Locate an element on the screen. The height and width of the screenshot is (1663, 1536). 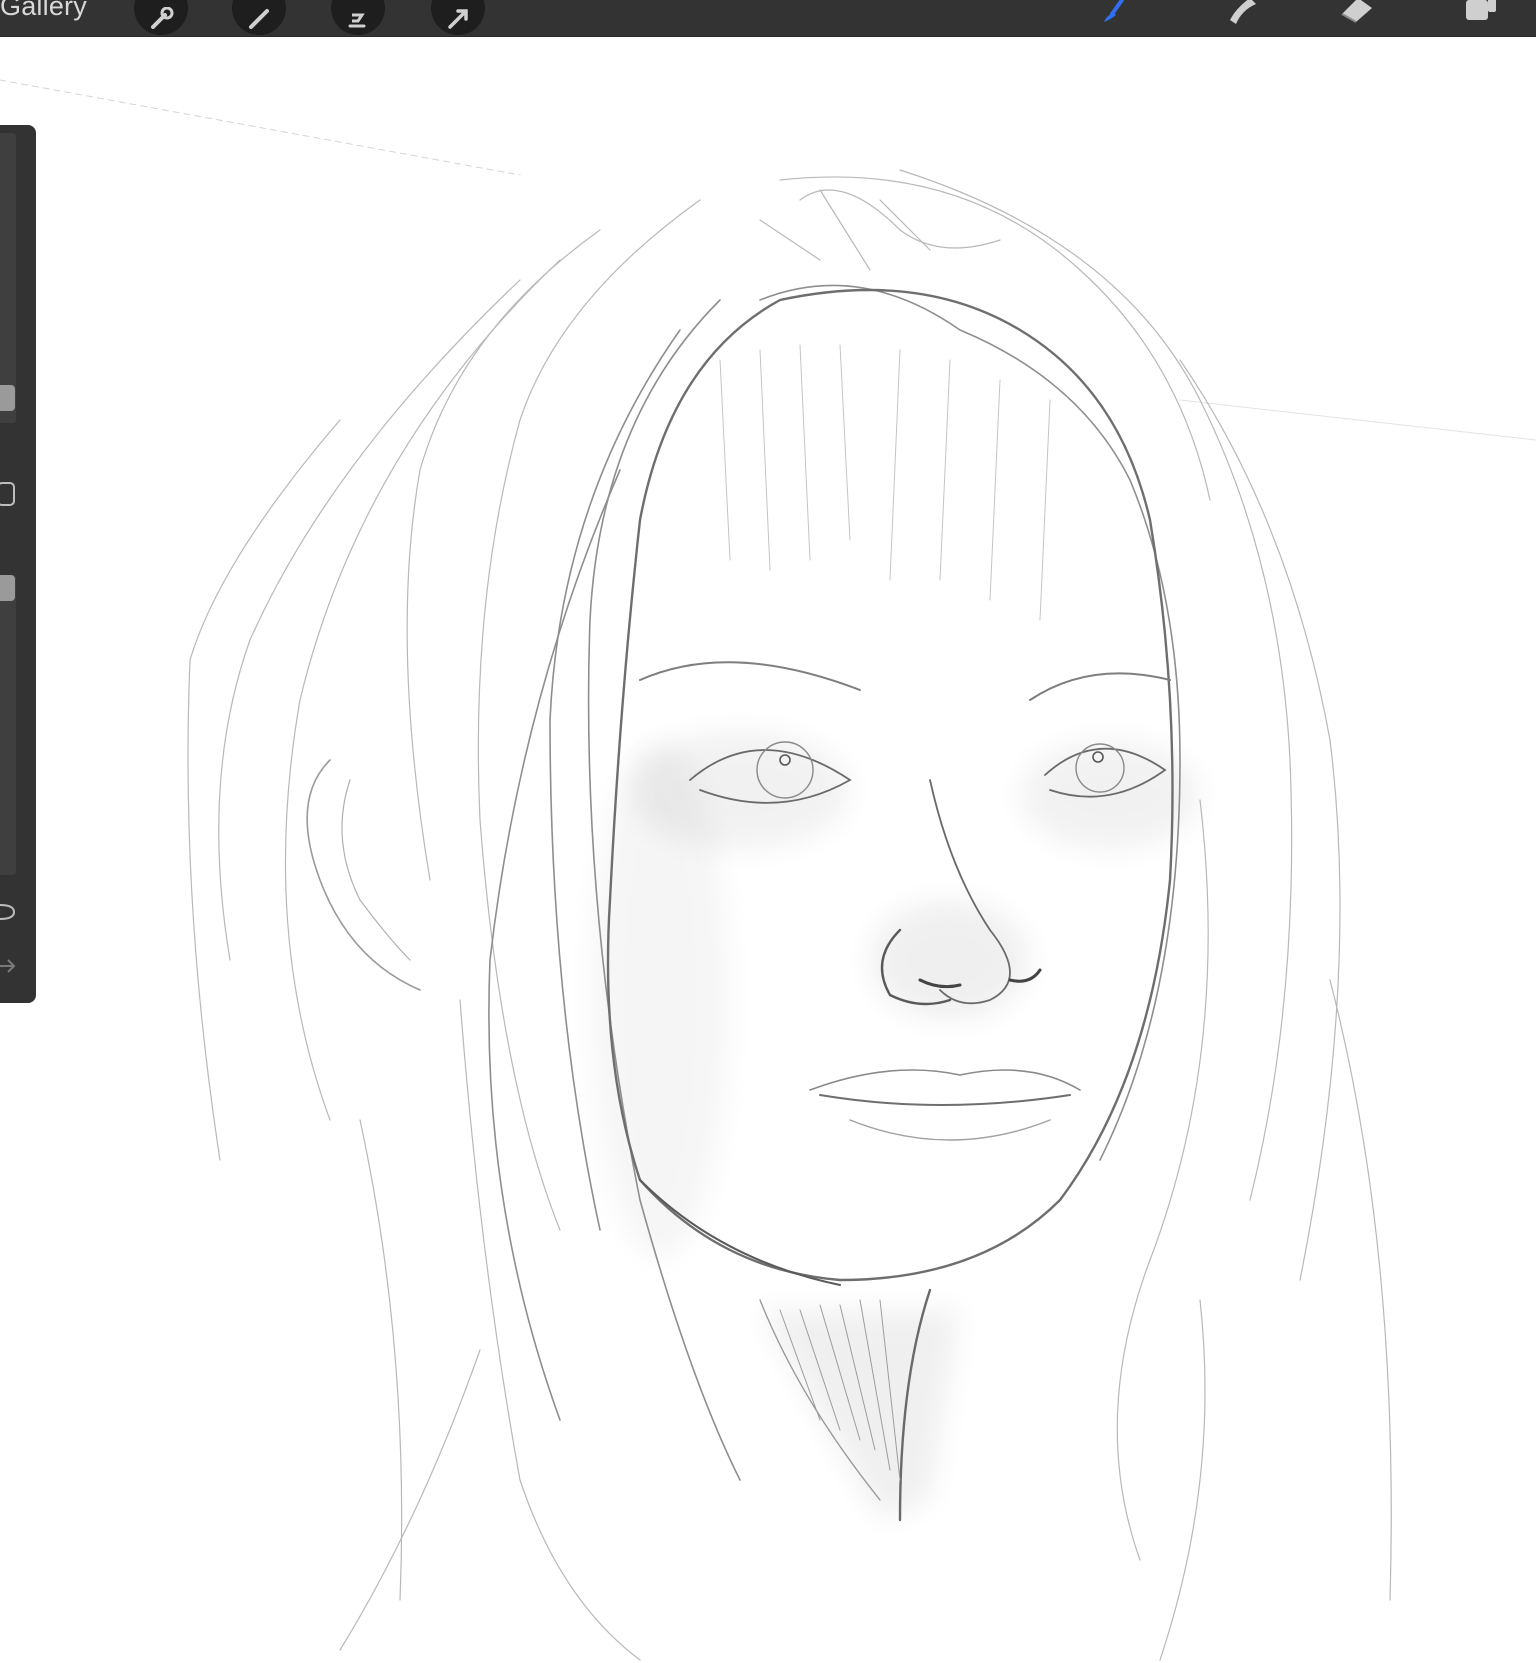
eraser-tool-button is located at coordinates (1361, 15).